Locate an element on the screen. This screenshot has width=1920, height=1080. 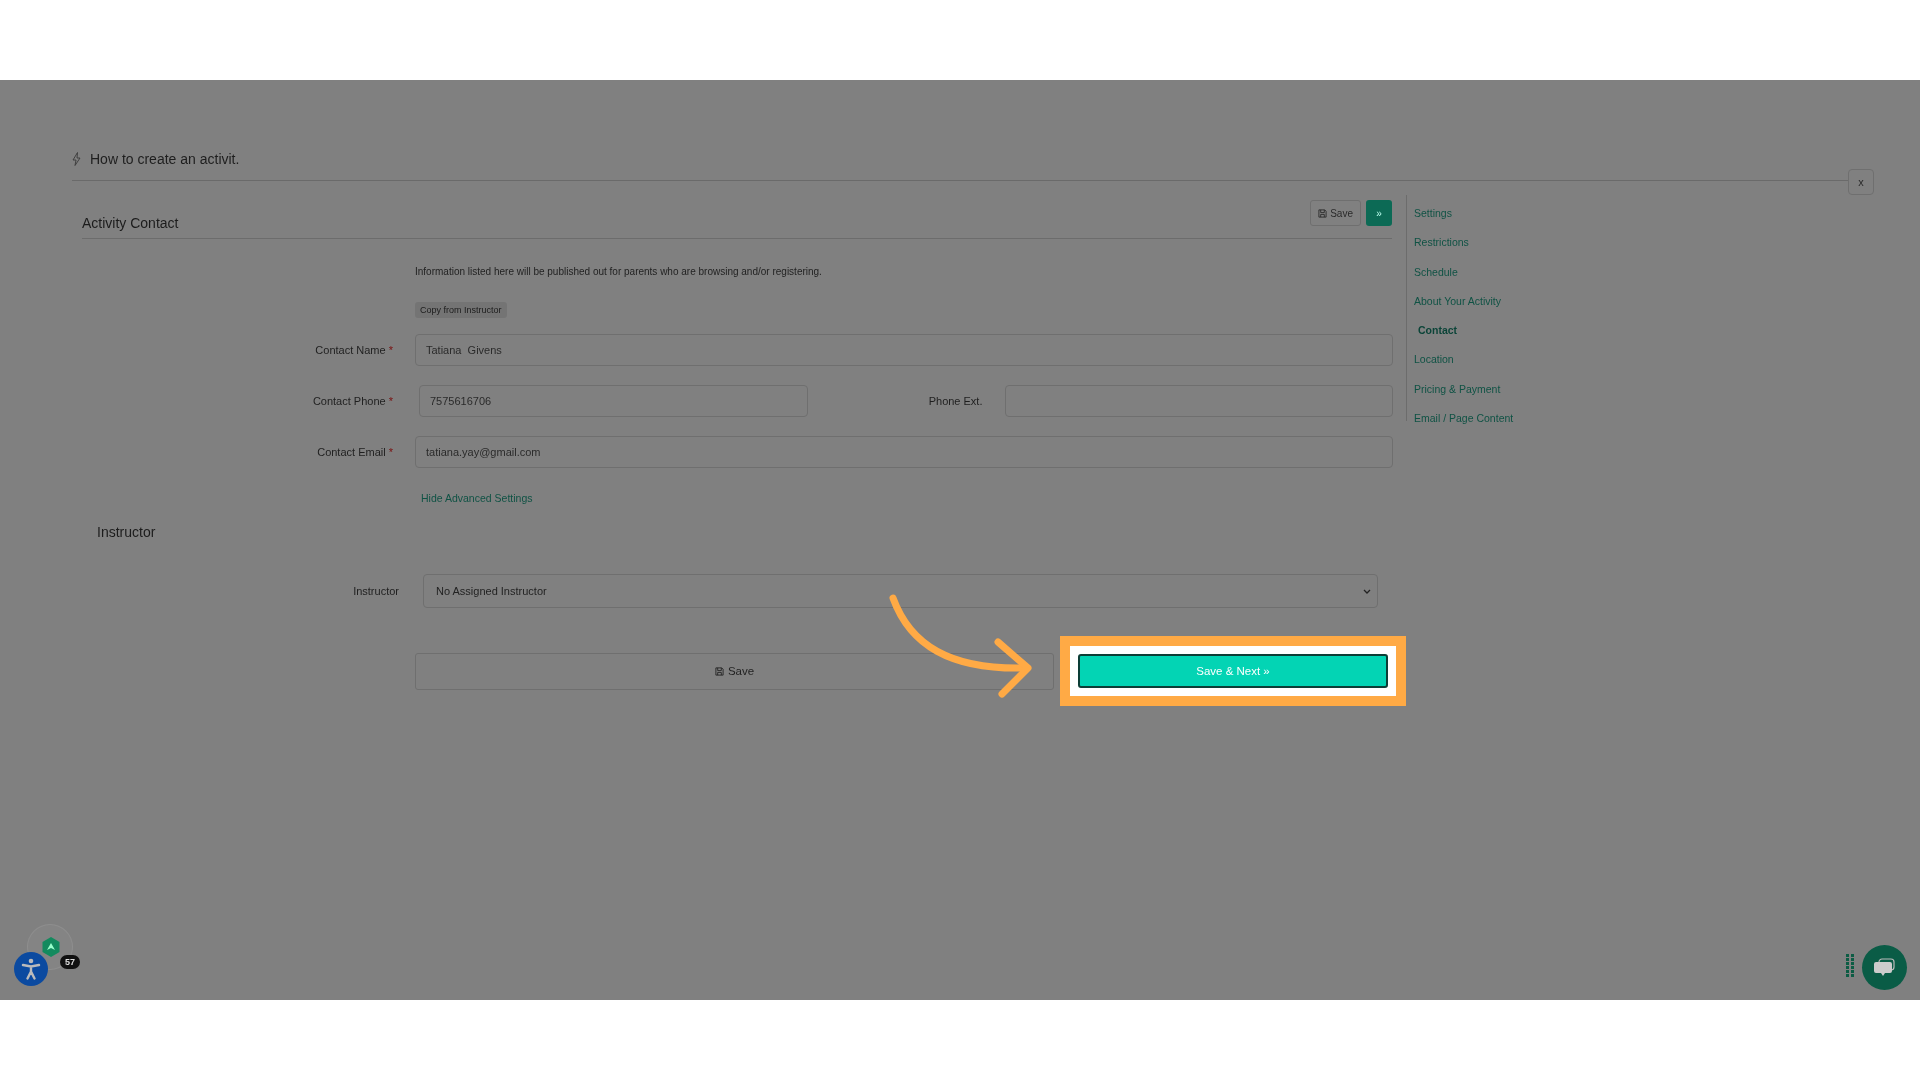
lightning-icon is located at coordinates (76, 159).